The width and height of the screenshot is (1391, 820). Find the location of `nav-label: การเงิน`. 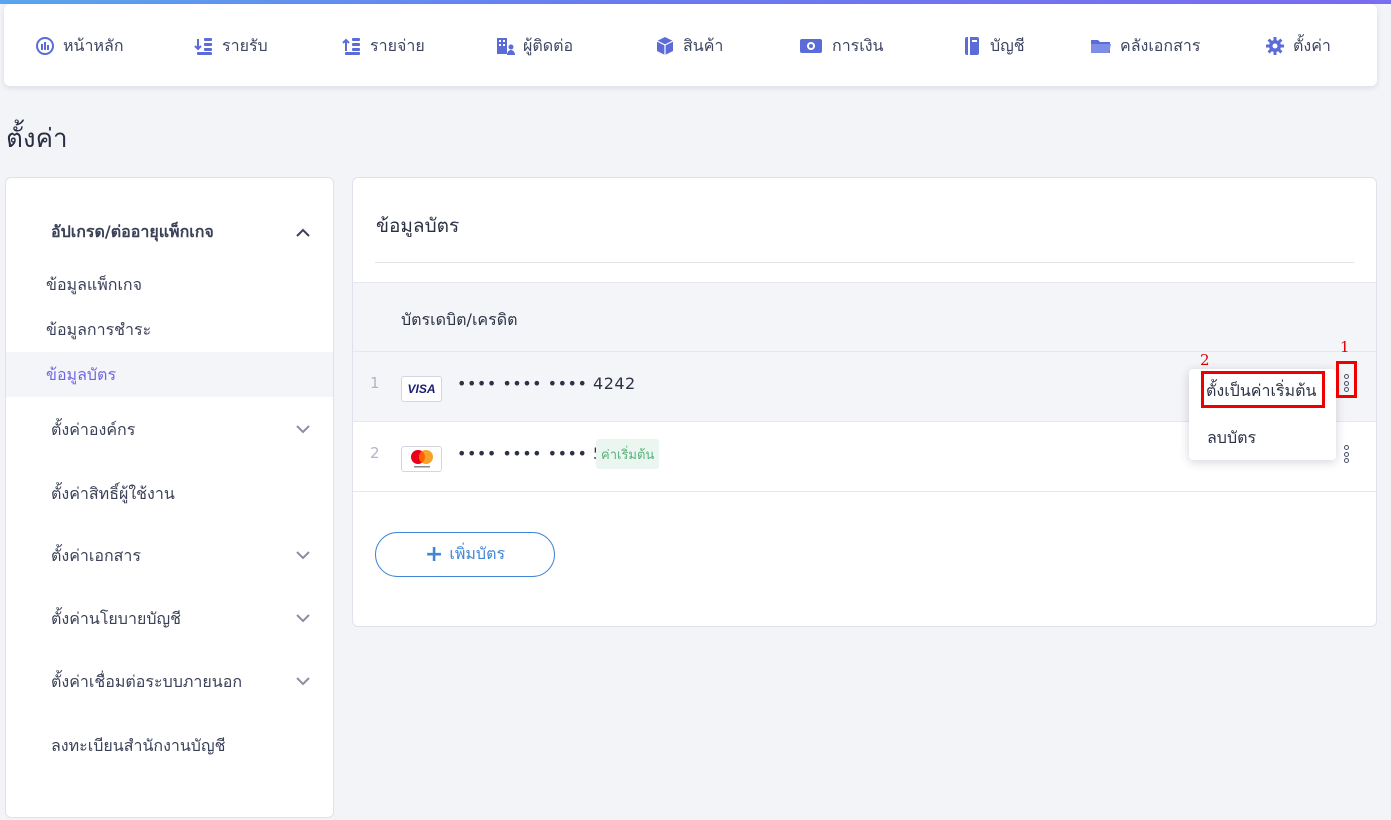

nav-label: การเงิน is located at coordinates (858, 45).